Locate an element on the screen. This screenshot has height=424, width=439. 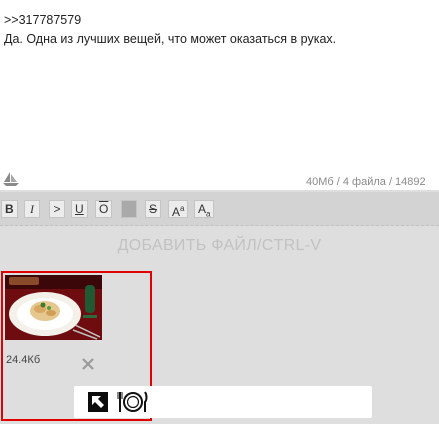
subscript-button: Aa is located at coordinates (204, 209).